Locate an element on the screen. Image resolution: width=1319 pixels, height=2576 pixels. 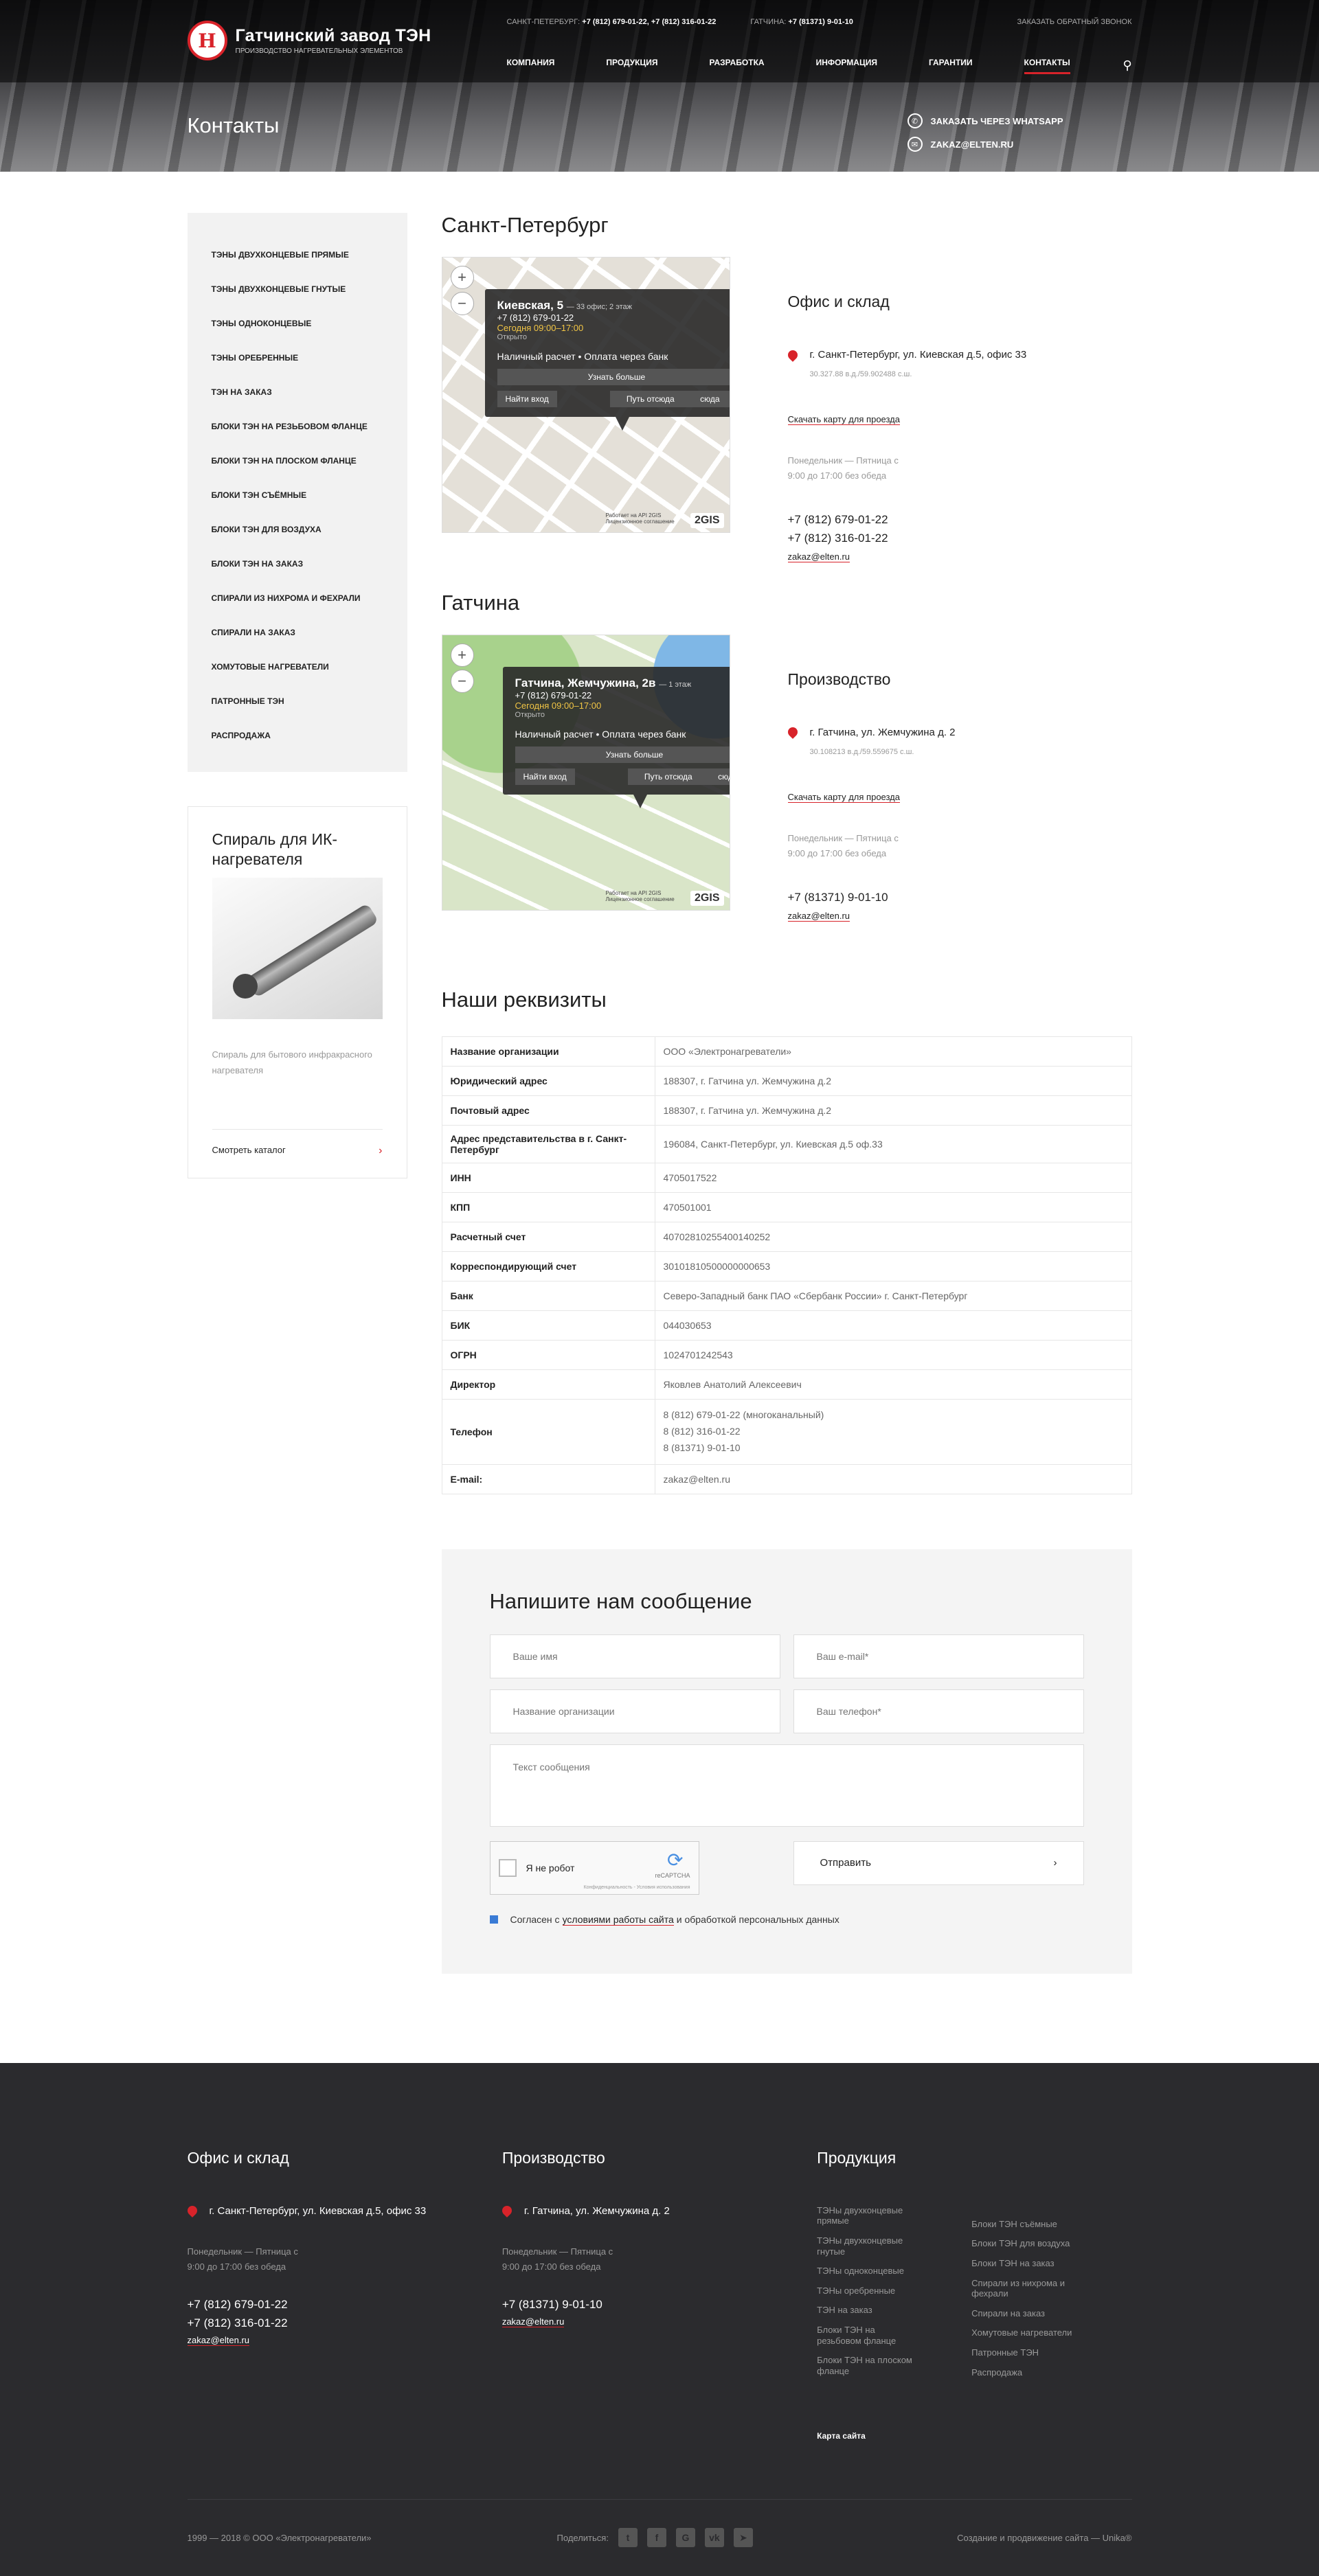
promo-catalog-link: Смотреть каталог › is located at coordinates (297, 1142).